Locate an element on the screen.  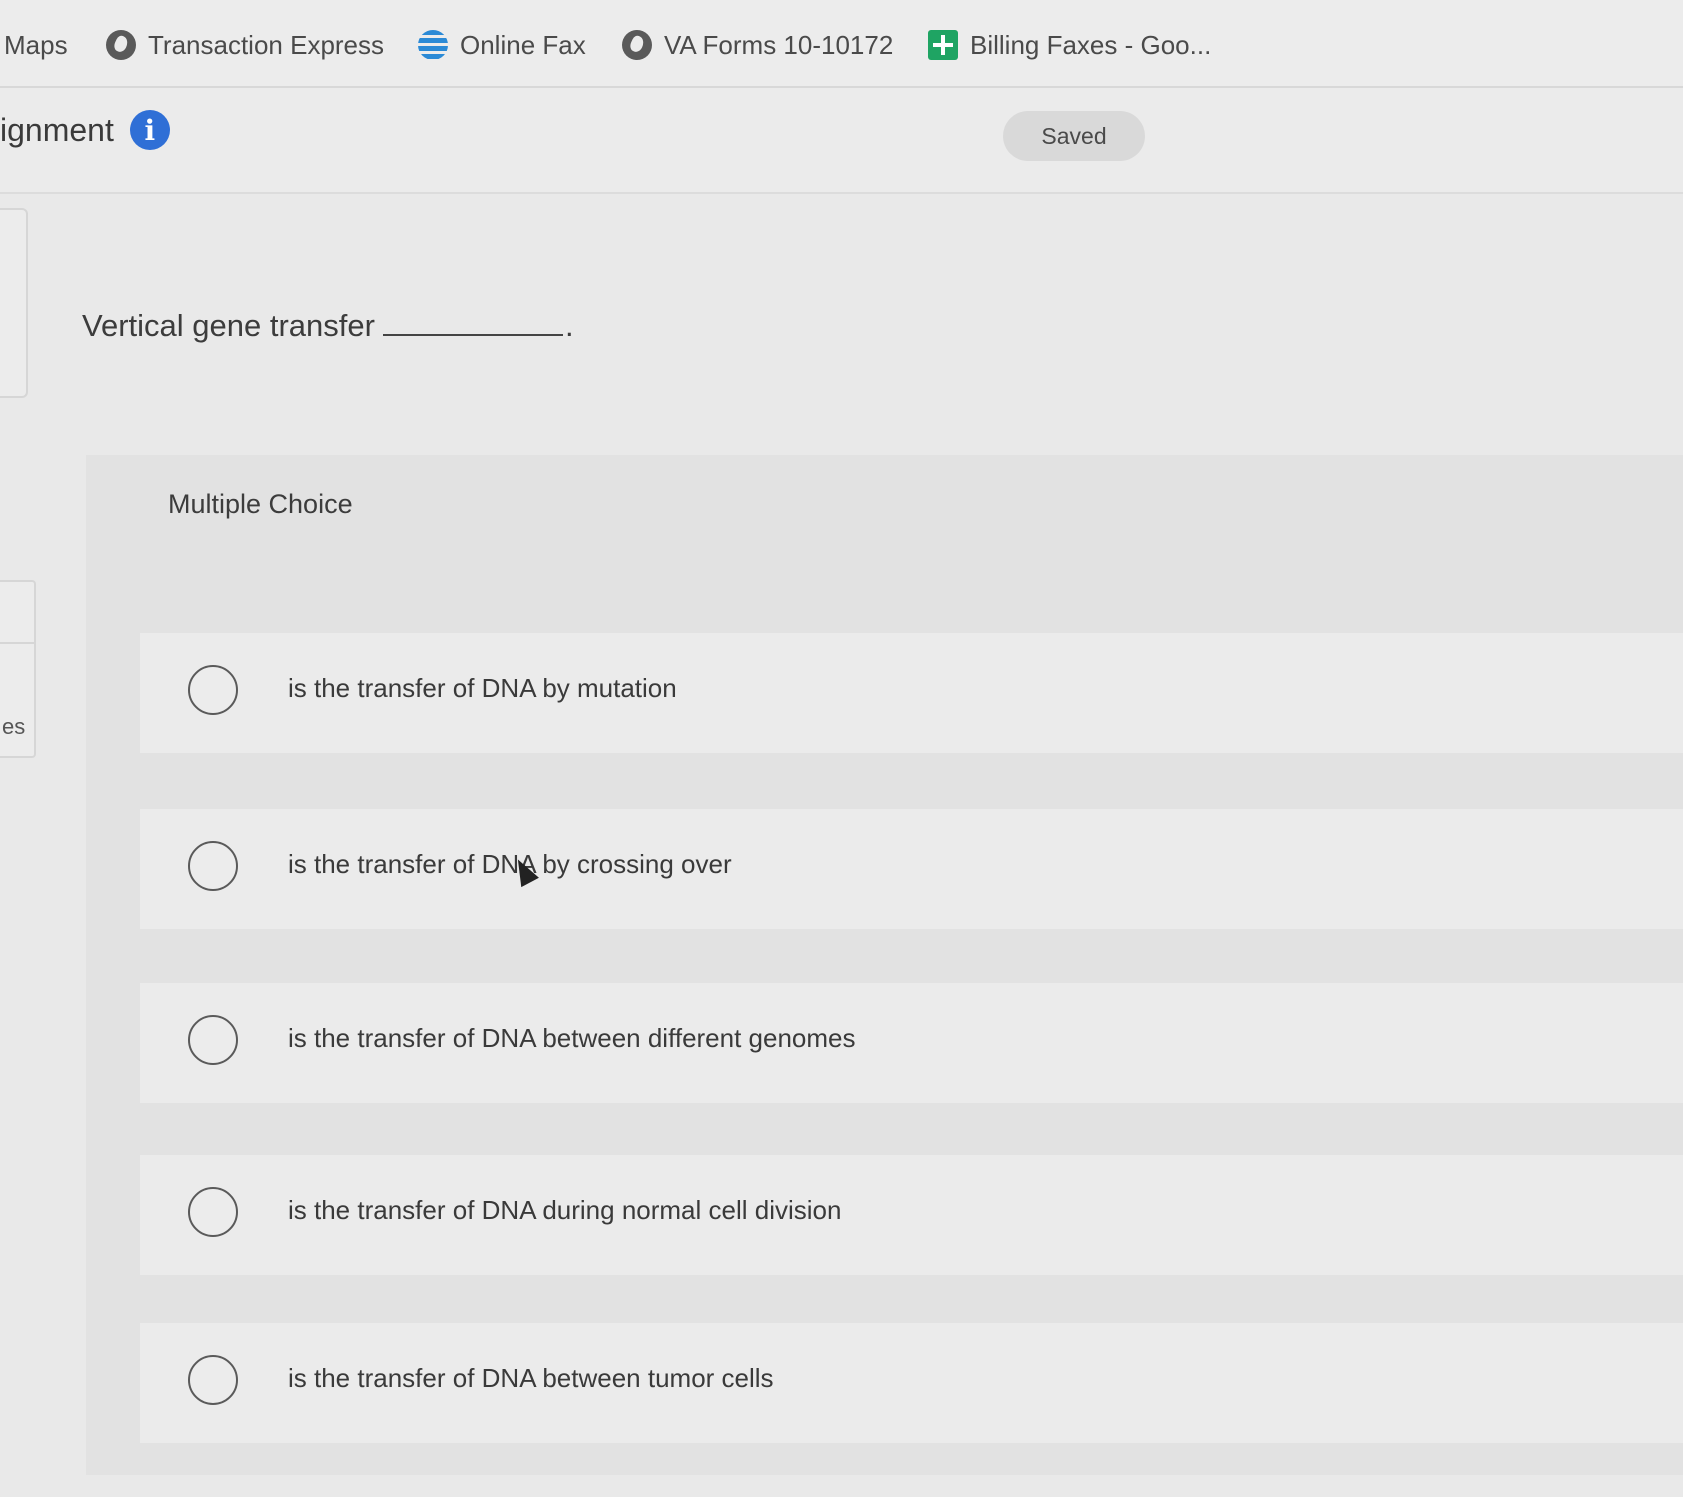
question-text: Vertical gene transfer is located at coordinates (228, 325).